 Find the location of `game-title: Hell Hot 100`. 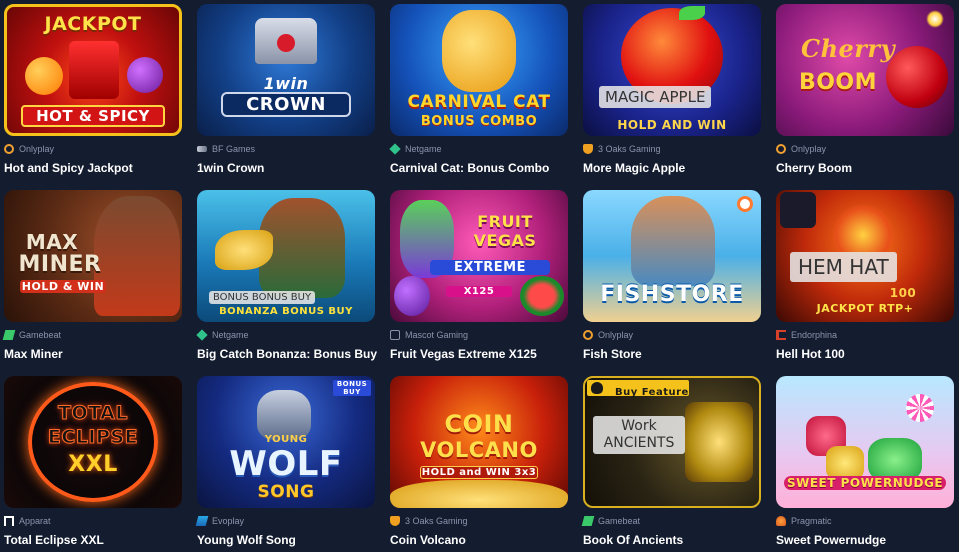

game-title: Hell Hot 100 is located at coordinates (810, 354).